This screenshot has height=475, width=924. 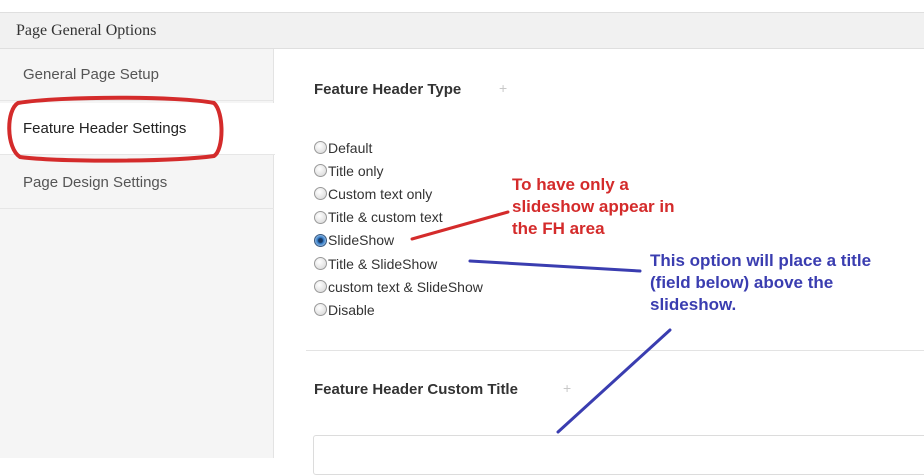 I want to click on blue-arrow-line-top, so click(x=555, y=266).